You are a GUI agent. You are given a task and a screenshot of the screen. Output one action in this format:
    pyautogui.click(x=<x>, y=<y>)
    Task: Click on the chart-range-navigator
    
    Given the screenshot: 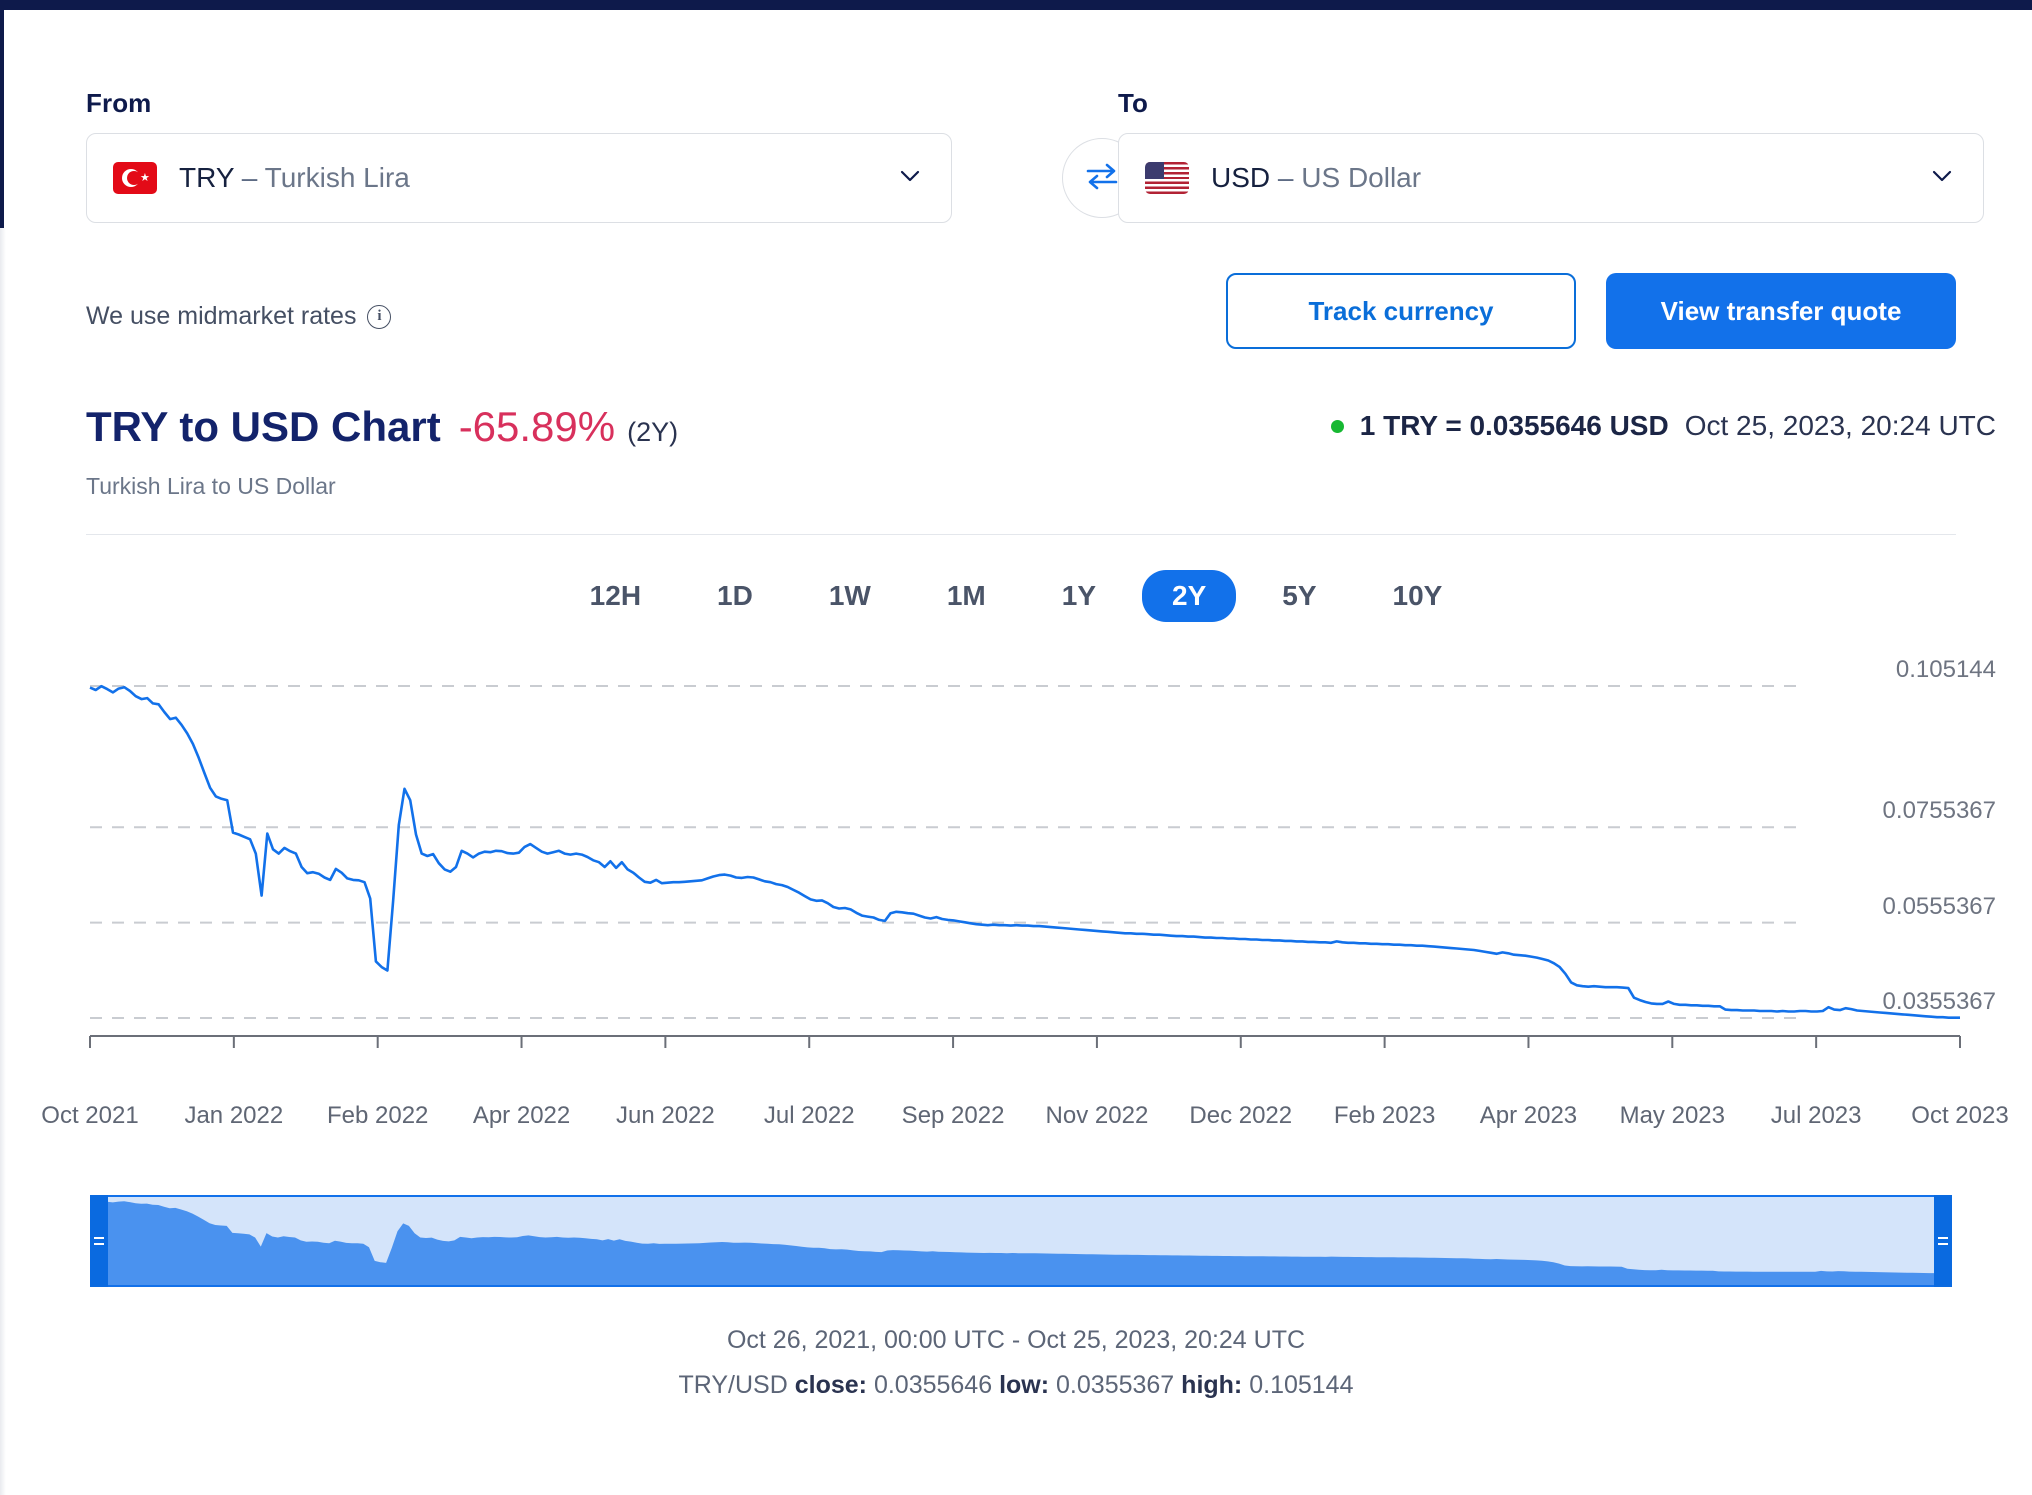 What is the action you would take?
    pyautogui.click(x=1021, y=1241)
    